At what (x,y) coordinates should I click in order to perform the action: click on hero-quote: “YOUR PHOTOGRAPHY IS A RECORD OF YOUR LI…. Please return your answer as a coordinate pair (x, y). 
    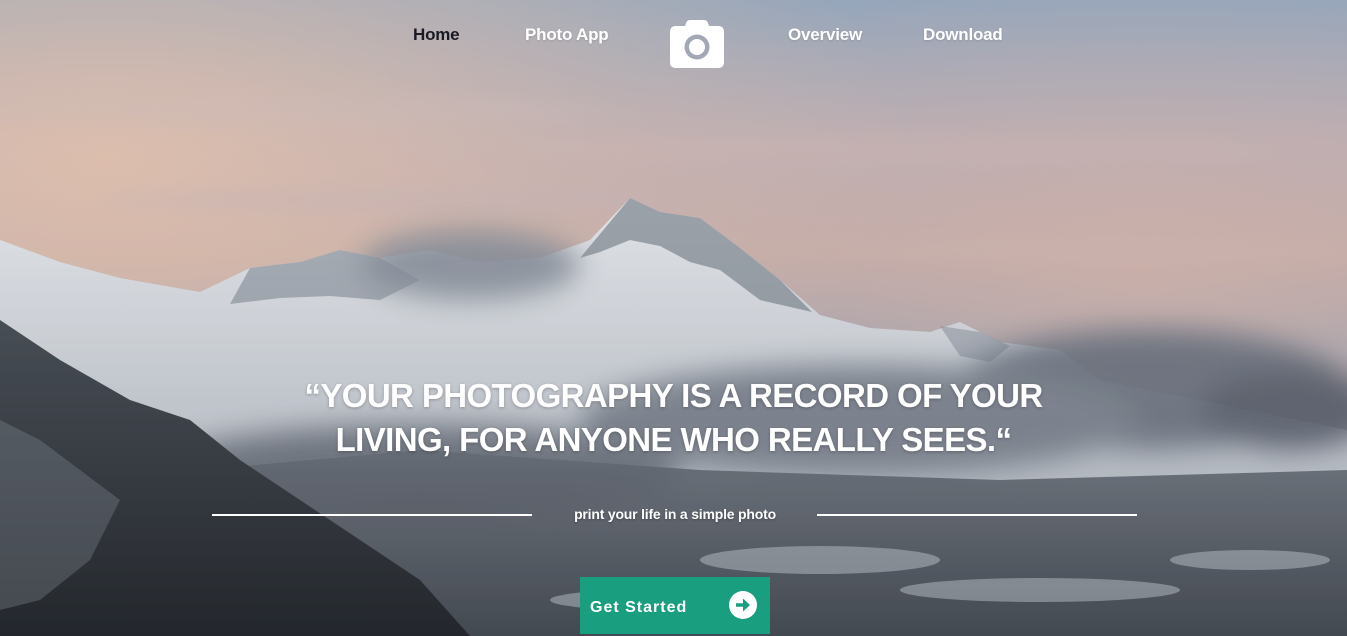
    Looking at the image, I should click on (673, 418).